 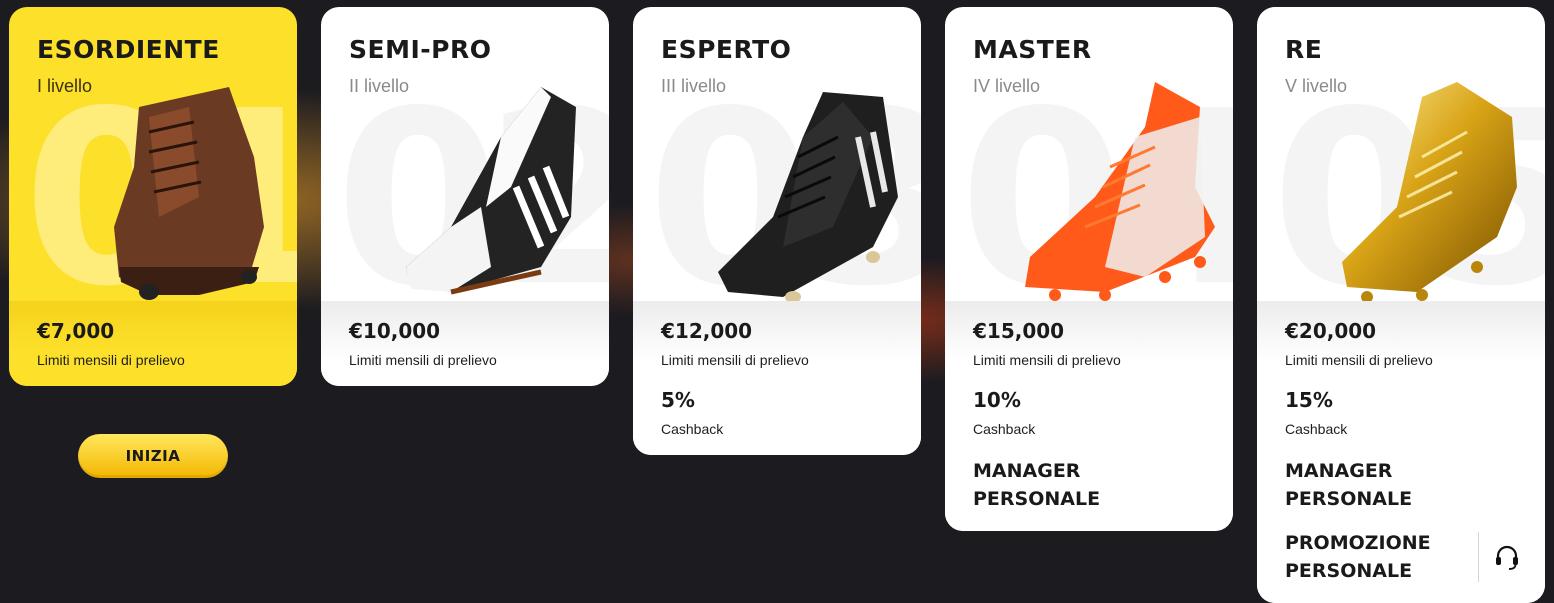 What do you see at coordinates (153, 456) in the screenshot?
I see `start-button: INIZIA` at bounding box center [153, 456].